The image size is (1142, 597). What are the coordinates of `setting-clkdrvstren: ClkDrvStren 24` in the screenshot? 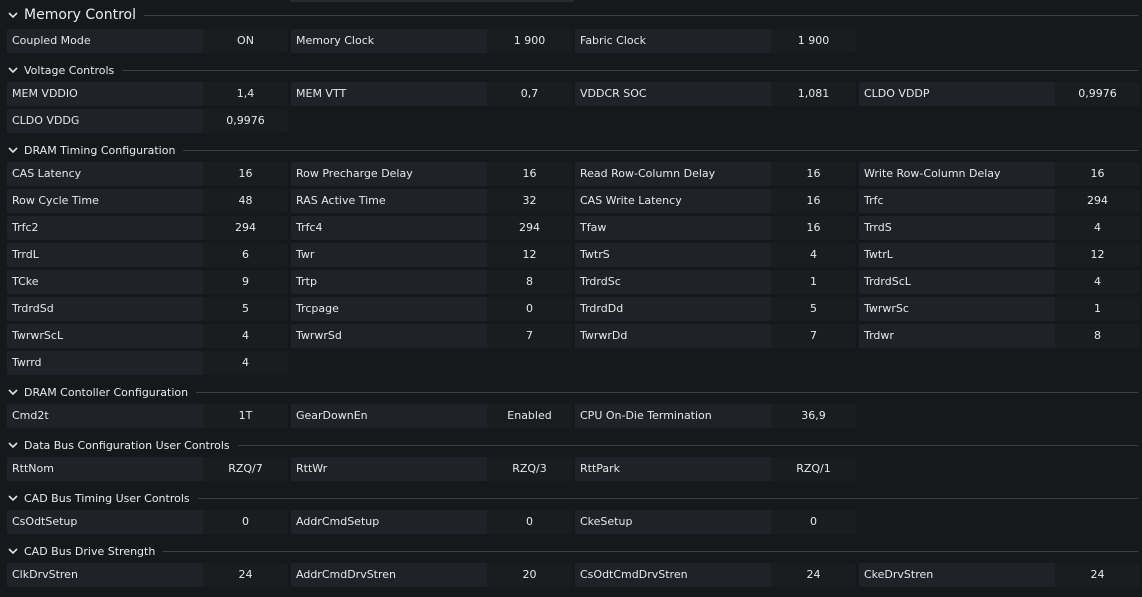 It's located at (147, 575).